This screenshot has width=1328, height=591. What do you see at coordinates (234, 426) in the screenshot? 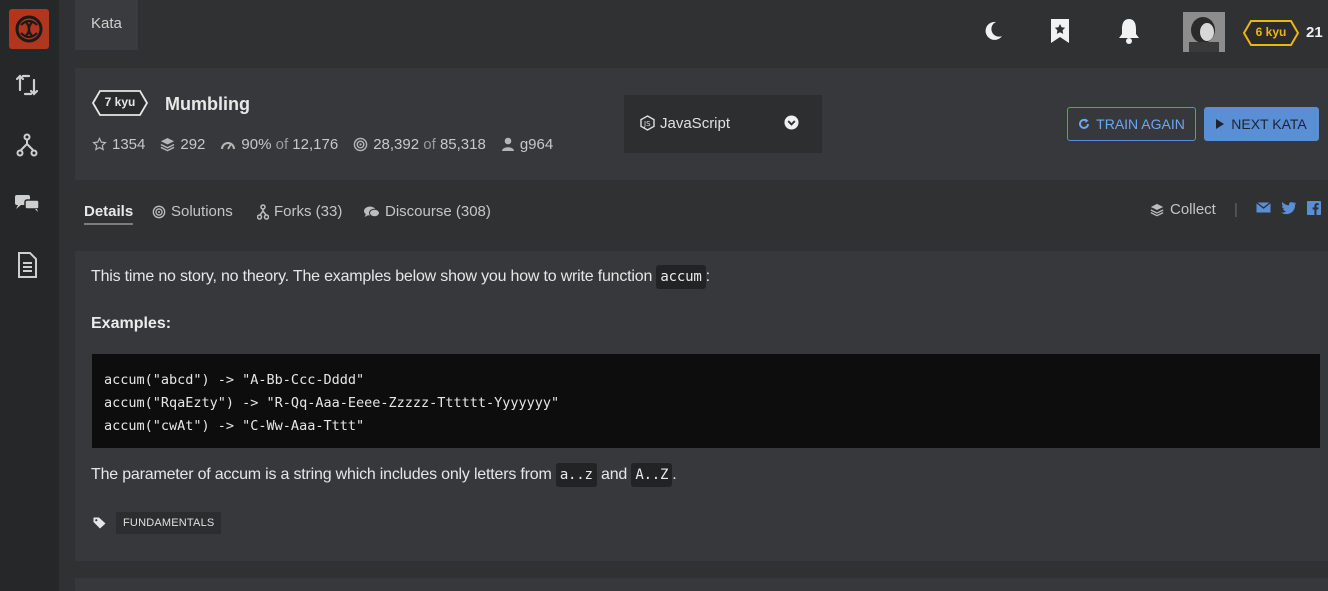
I see `code-line: accum("cwAt") -> "C-Ww-Aaa-Tttt"` at bounding box center [234, 426].